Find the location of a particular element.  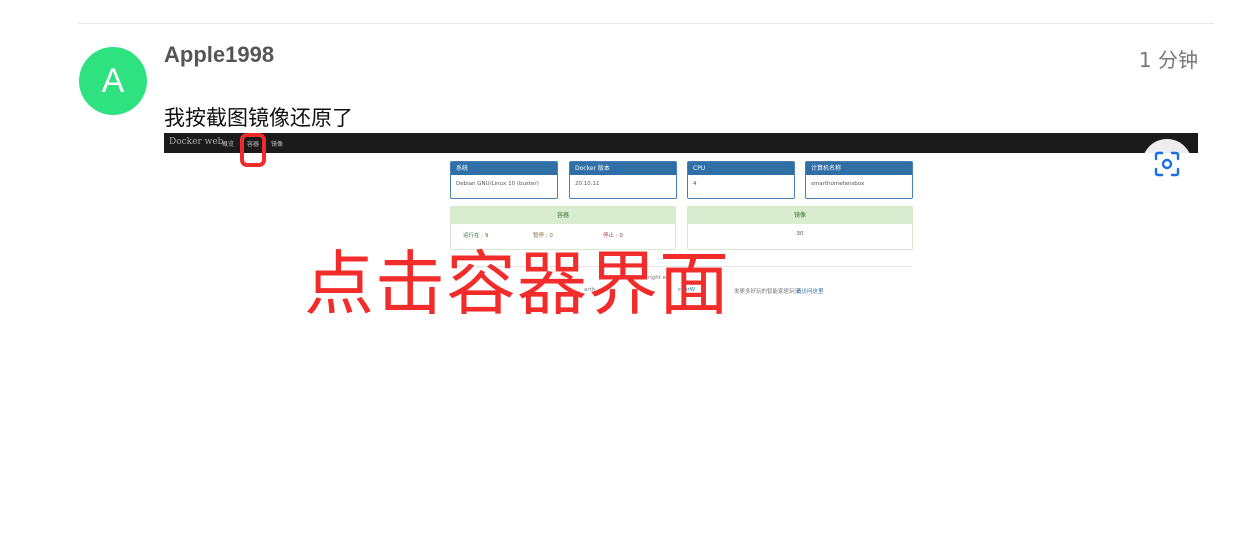

info-card-title: 计算机名称 is located at coordinates (859, 168).